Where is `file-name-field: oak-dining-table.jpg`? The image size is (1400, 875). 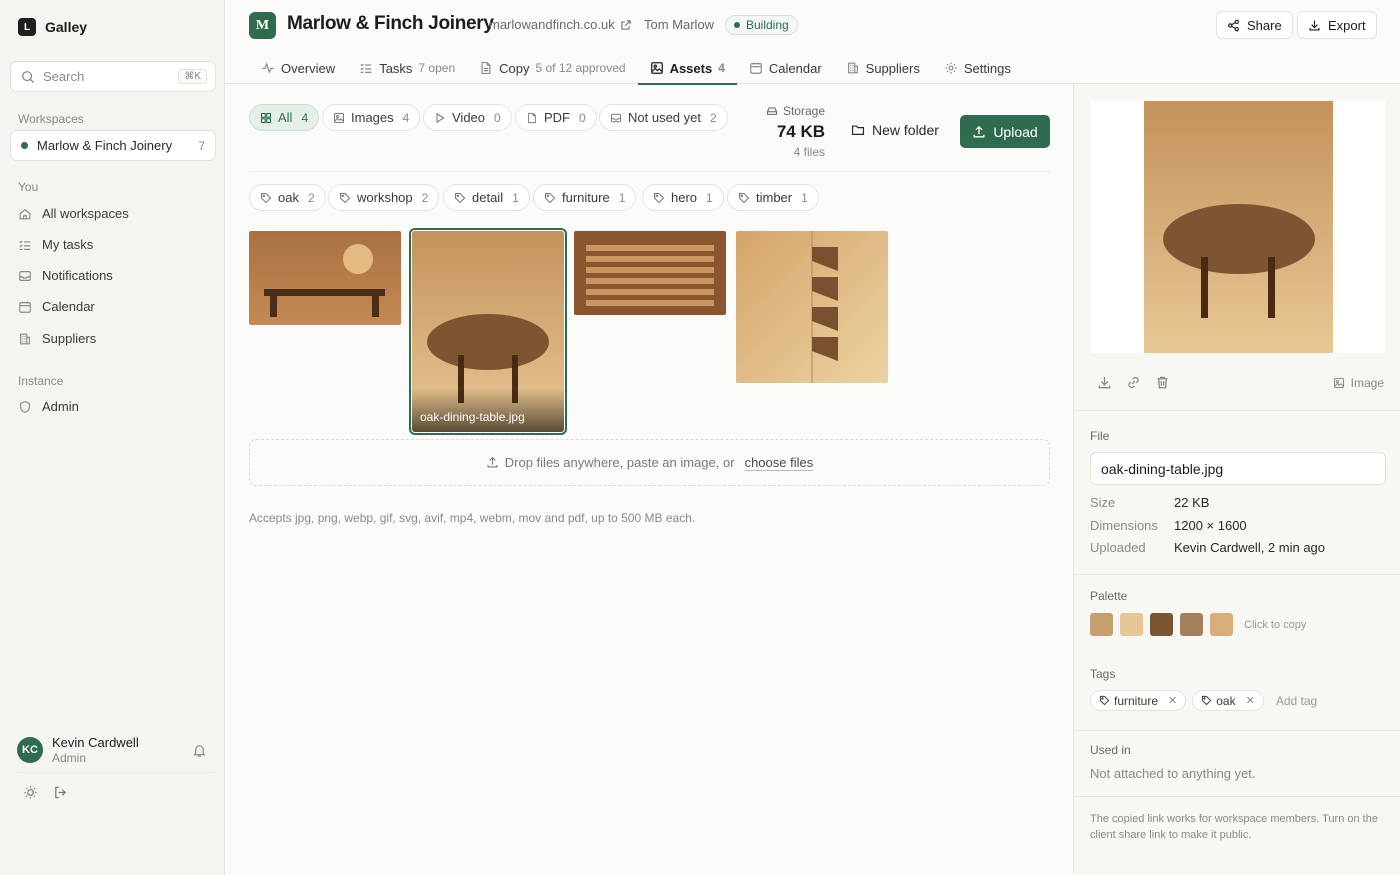 file-name-field: oak-dining-table.jpg is located at coordinates (1238, 468).